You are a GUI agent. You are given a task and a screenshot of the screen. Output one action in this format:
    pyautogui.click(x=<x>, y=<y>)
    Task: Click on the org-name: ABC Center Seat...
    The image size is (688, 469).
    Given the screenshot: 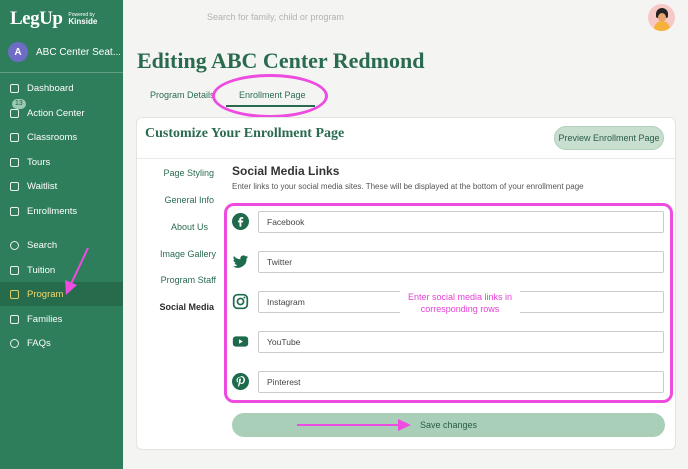 What is the action you would take?
    pyautogui.click(x=78, y=52)
    